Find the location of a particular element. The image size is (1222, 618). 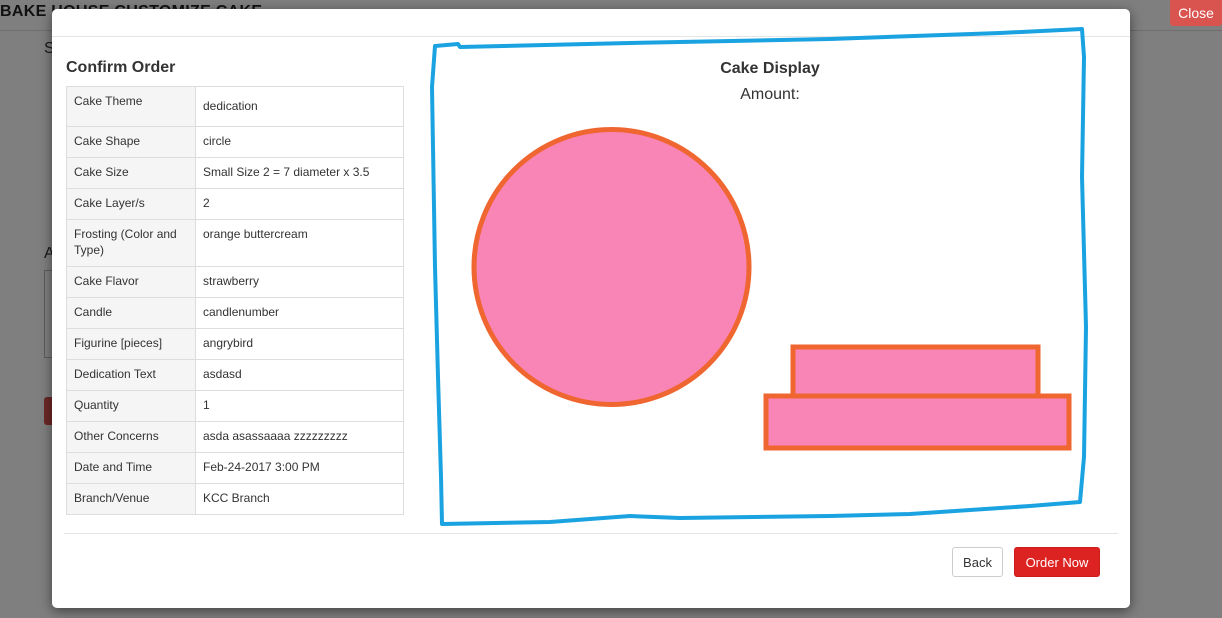

row-label-other-concerns: Other Concerns is located at coordinates (131, 437).